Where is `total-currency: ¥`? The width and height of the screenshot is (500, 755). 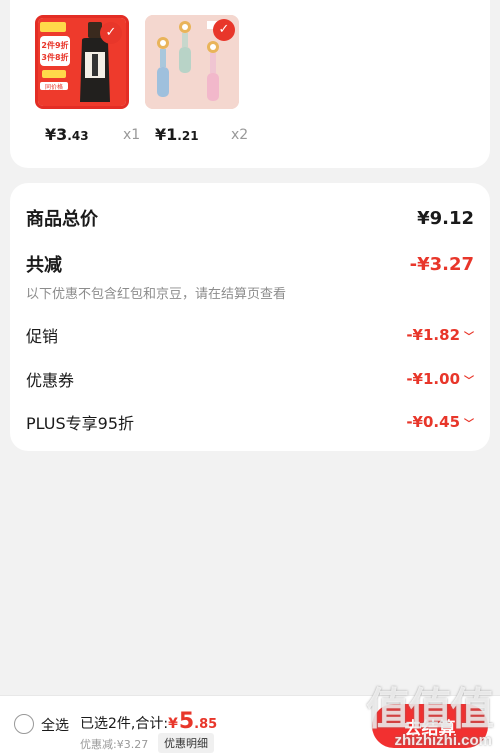
total-currency: ¥ is located at coordinates (173, 724).